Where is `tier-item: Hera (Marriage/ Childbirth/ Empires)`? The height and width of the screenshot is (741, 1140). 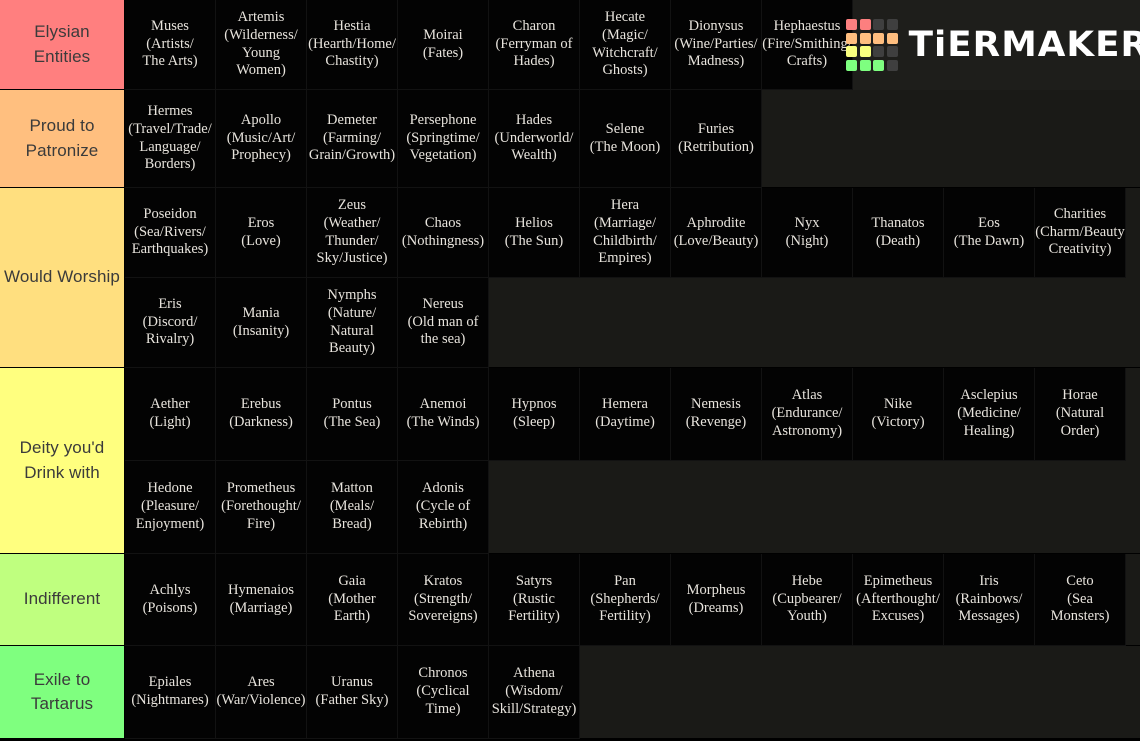
tier-item: Hera (Marriage/ Childbirth/ Empires) is located at coordinates (625, 233).